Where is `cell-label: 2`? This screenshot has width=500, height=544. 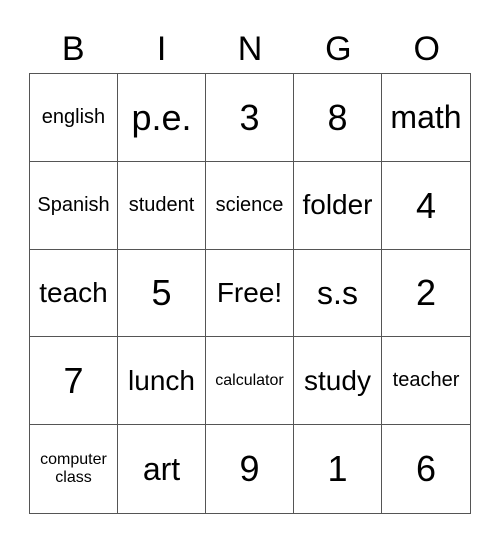
cell-label: 2 is located at coordinates (426, 293).